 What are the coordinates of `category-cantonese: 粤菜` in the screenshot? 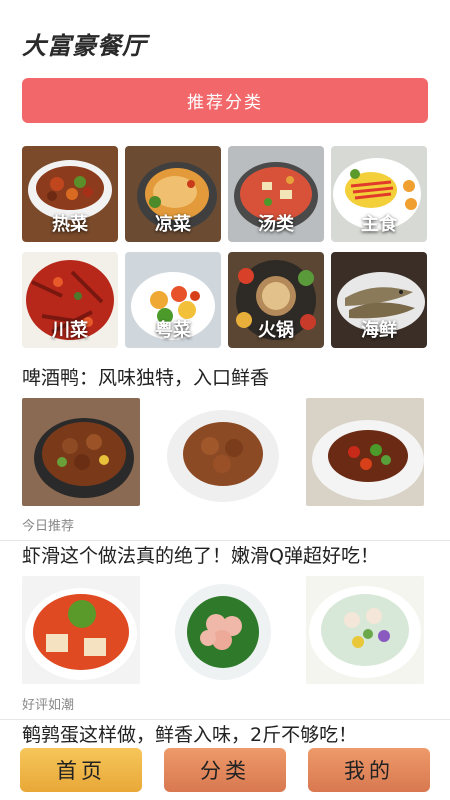 It's located at (173, 300).